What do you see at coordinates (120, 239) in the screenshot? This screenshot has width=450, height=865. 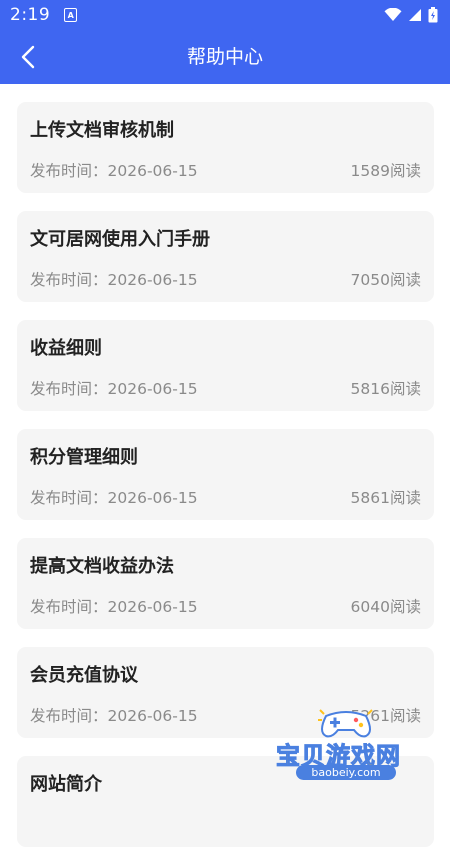 I see `article-title: 文可居网使用入门手册` at bounding box center [120, 239].